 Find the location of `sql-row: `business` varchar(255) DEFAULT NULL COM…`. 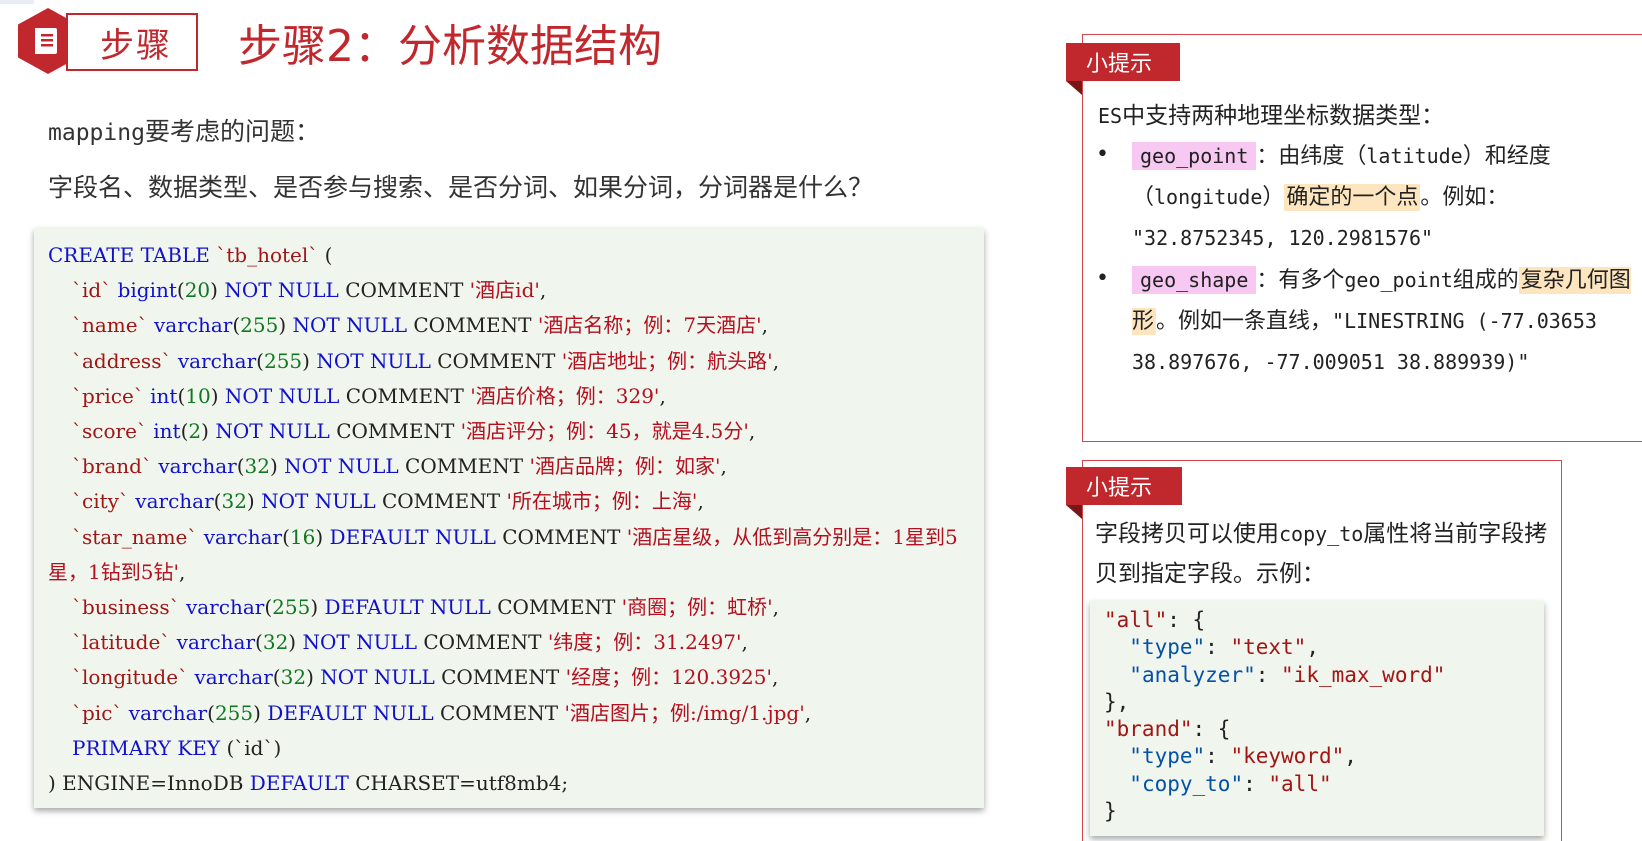

sql-row: `business` varchar(255) DEFAULT NULL COM… is located at coordinates (426, 607).